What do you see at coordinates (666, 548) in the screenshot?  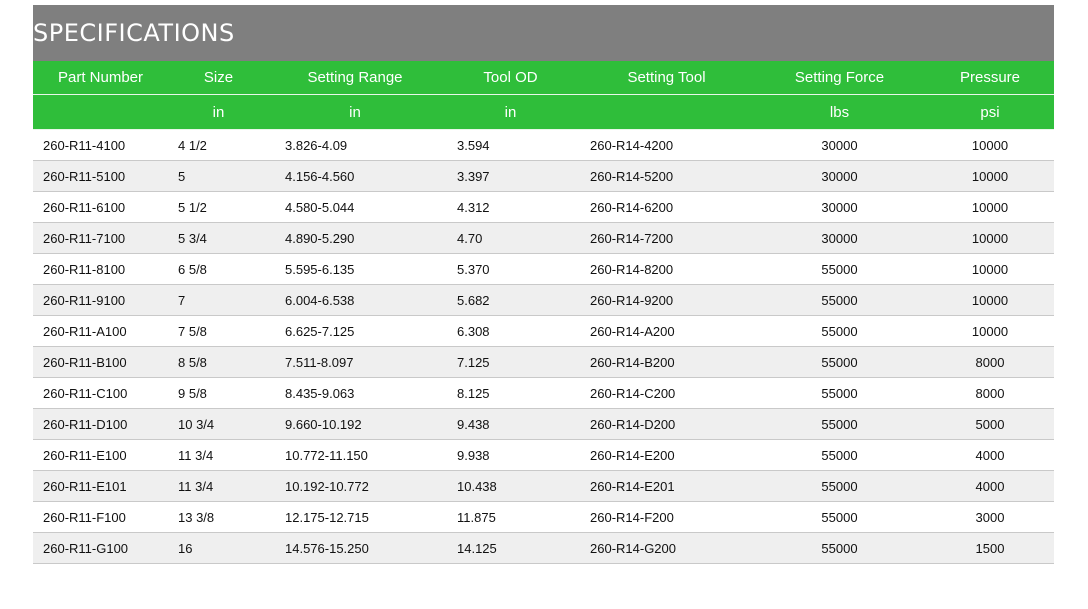 I see `setting-tool-cell: 260-R14-G200` at bounding box center [666, 548].